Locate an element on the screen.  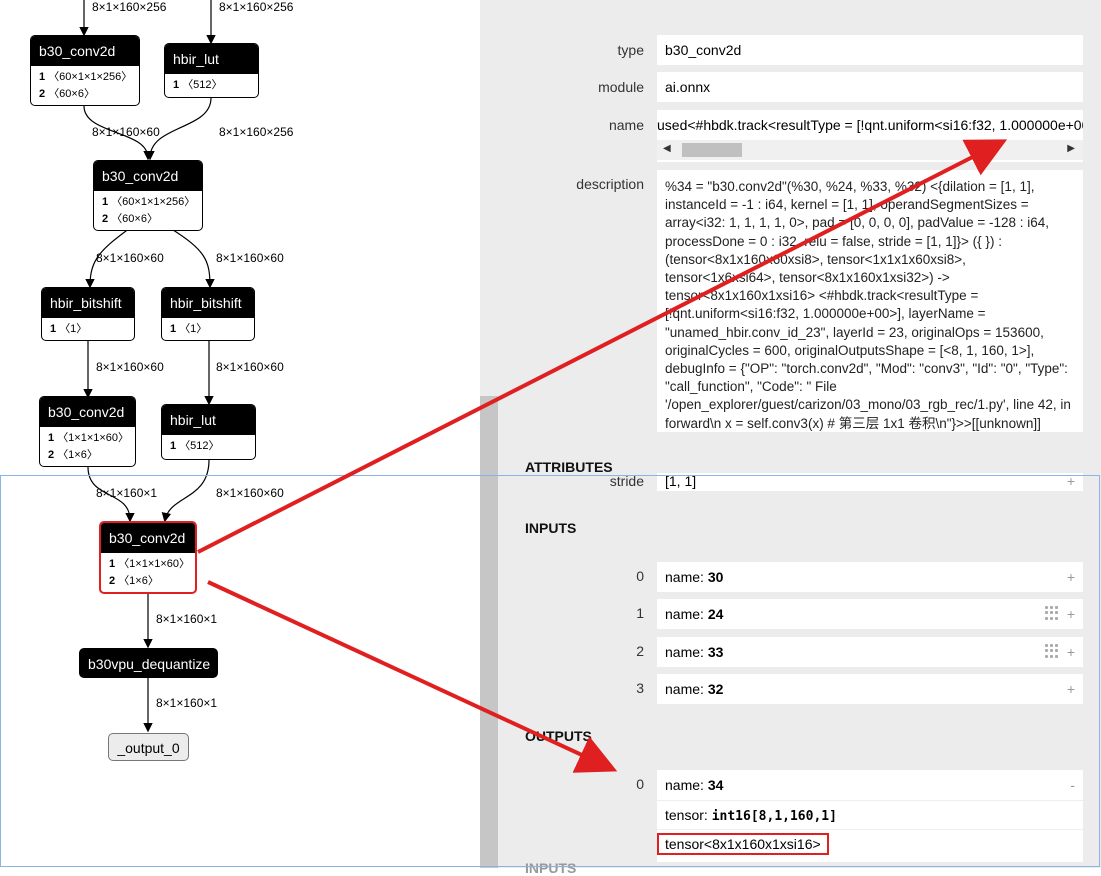
input-item: name: 30 + is located at coordinates (870, 577).